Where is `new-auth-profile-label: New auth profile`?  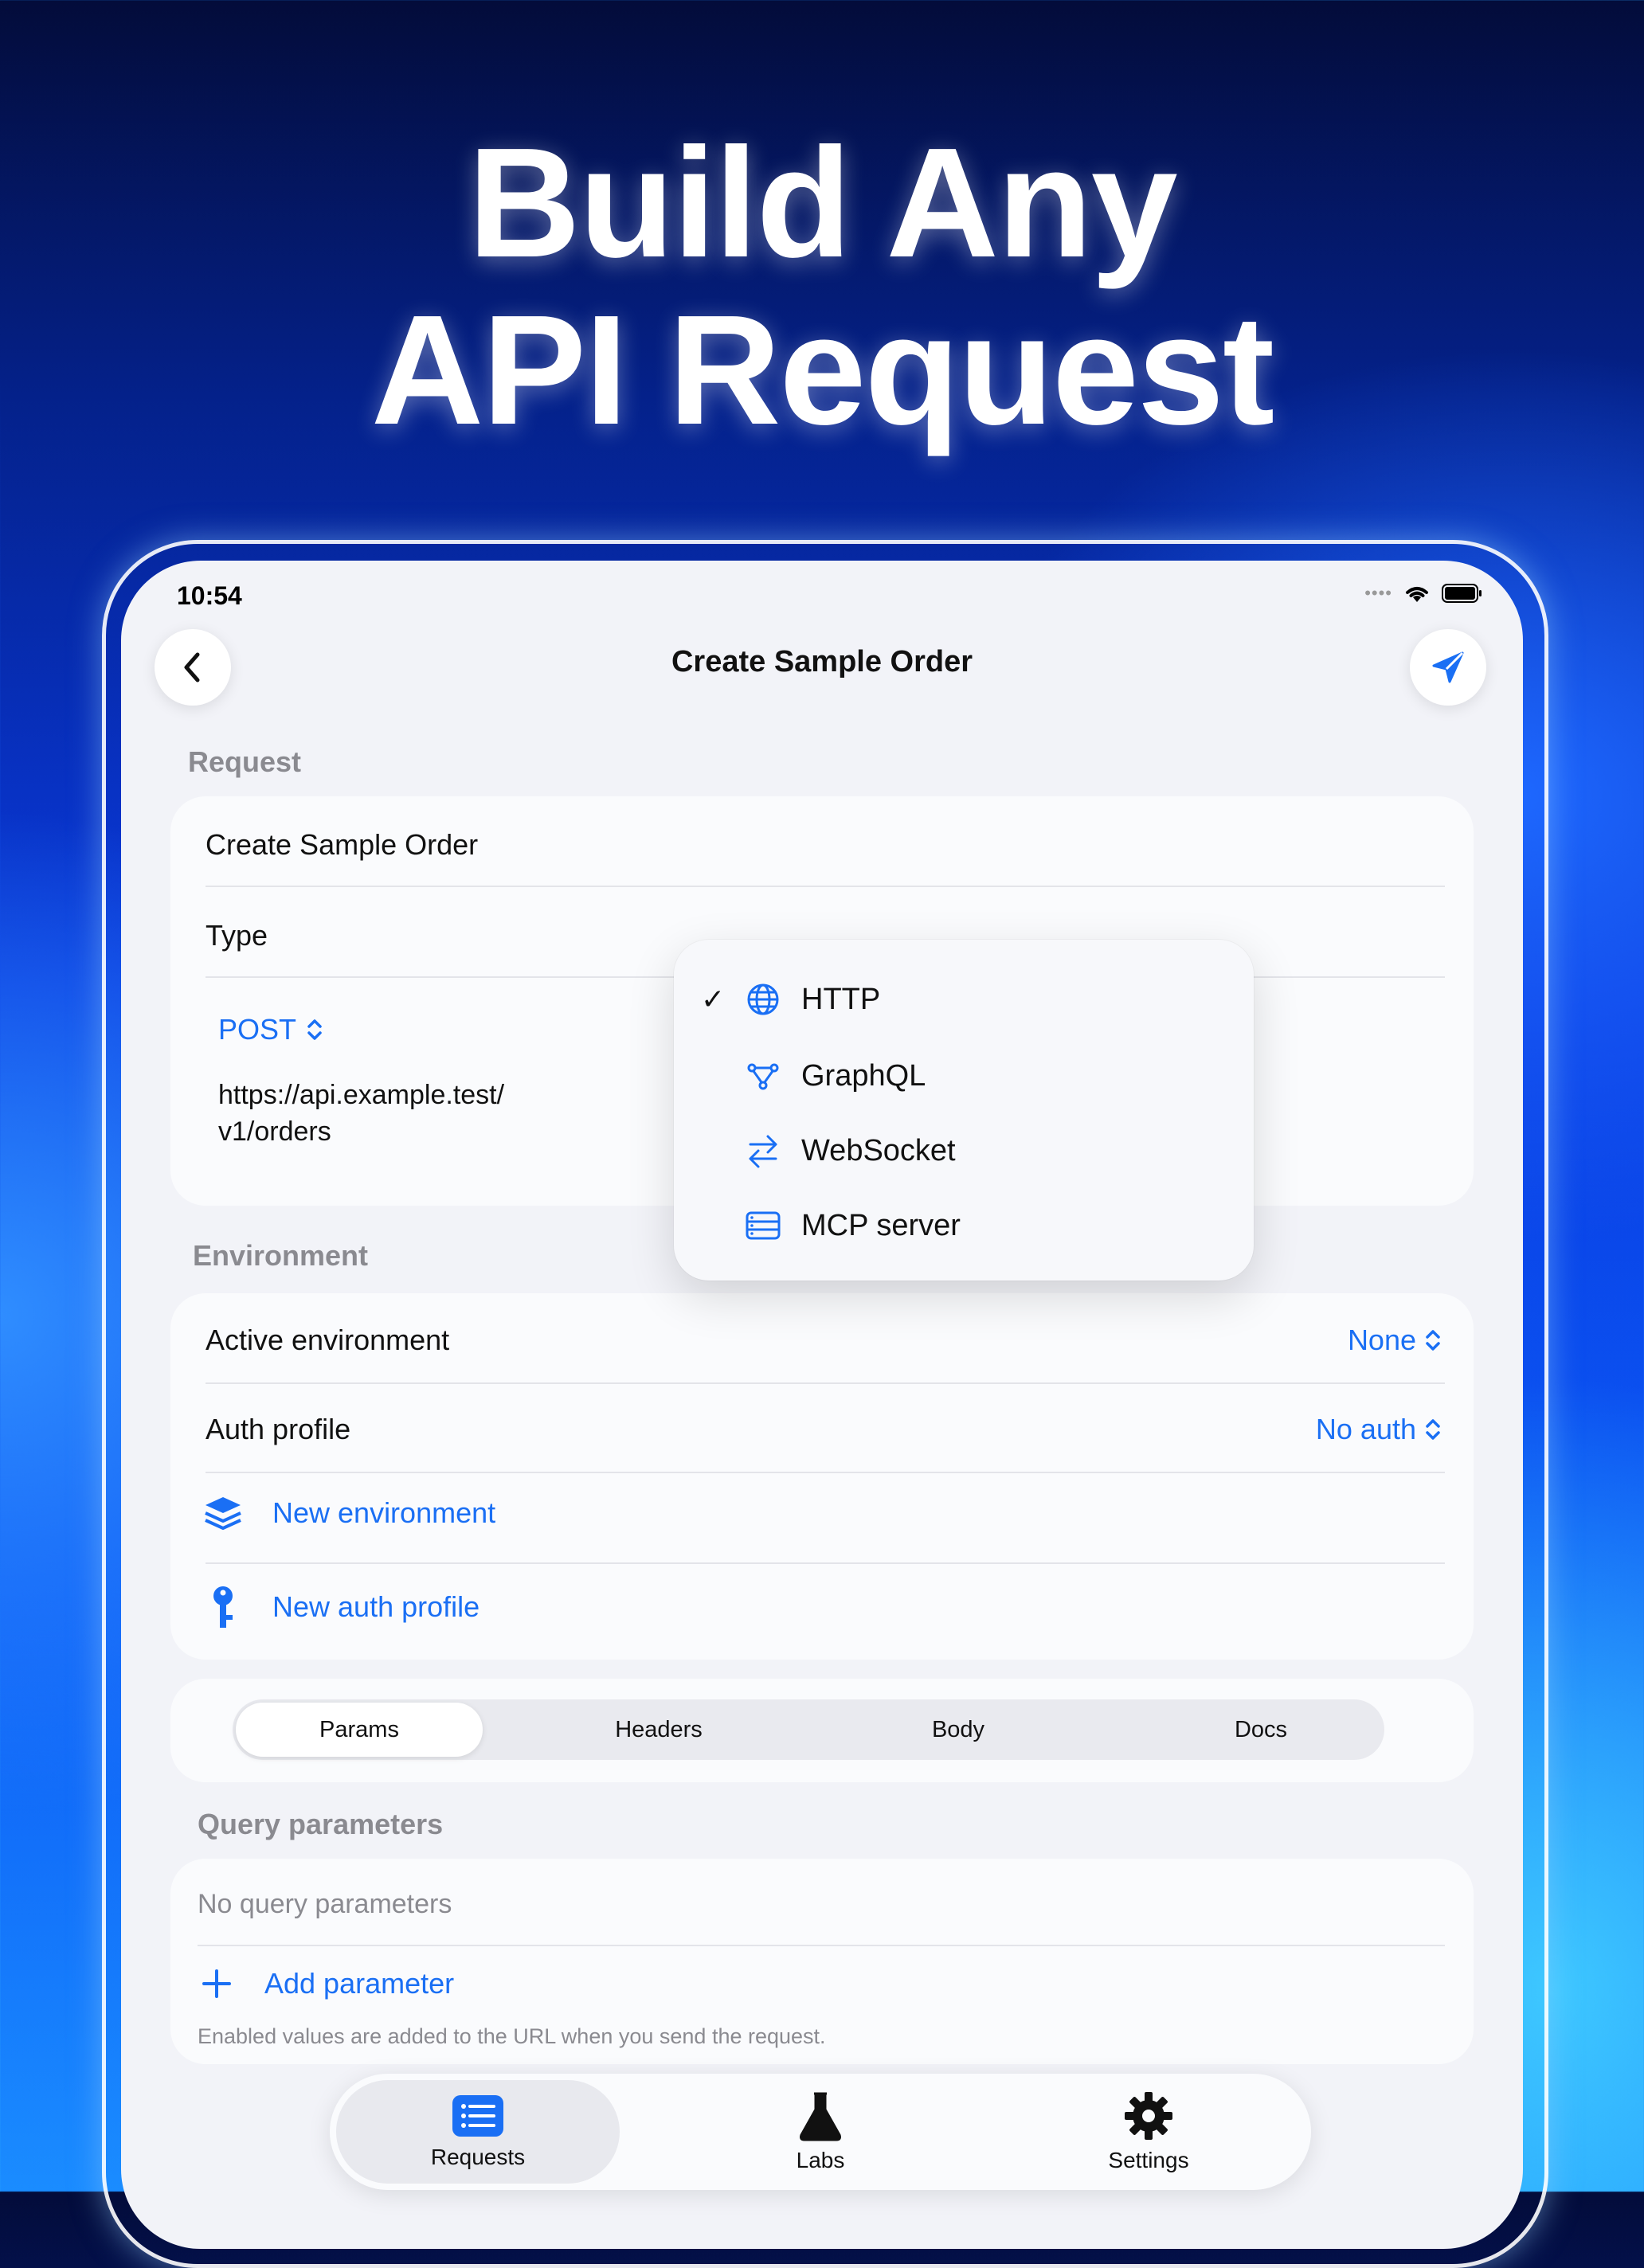
new-auth-profile-label: New auth profile is located at coordinates (376, 1606).